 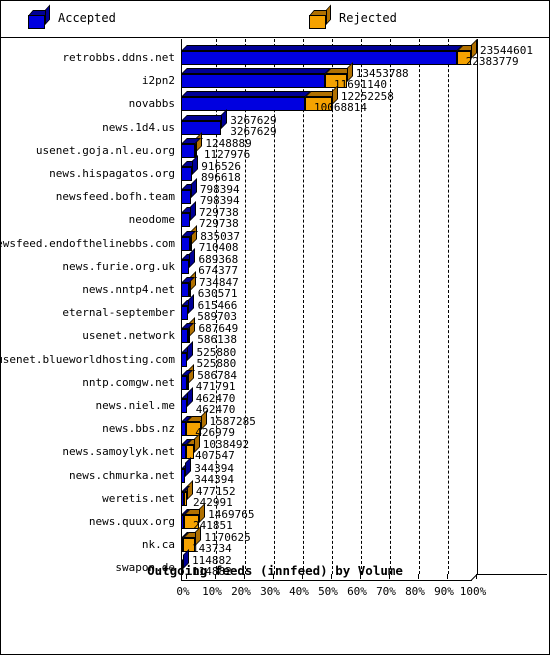 I want to click on chart-legend: Accepted Rejected, so click(x=275, y=19).